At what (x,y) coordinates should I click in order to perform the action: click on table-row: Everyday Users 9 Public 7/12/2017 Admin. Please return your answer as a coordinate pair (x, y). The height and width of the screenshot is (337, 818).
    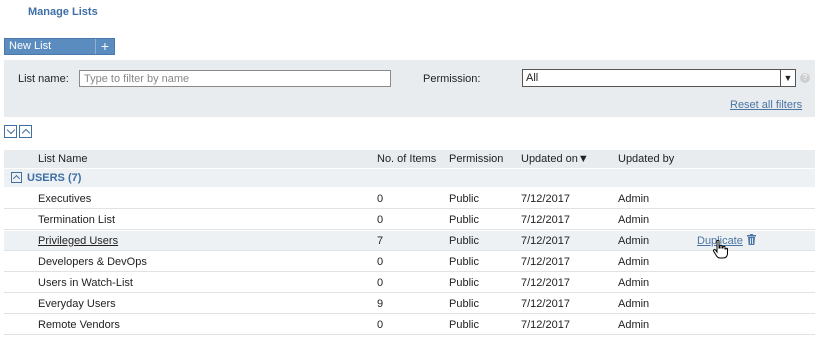
    Looking at the image, I should click on (409, 304).